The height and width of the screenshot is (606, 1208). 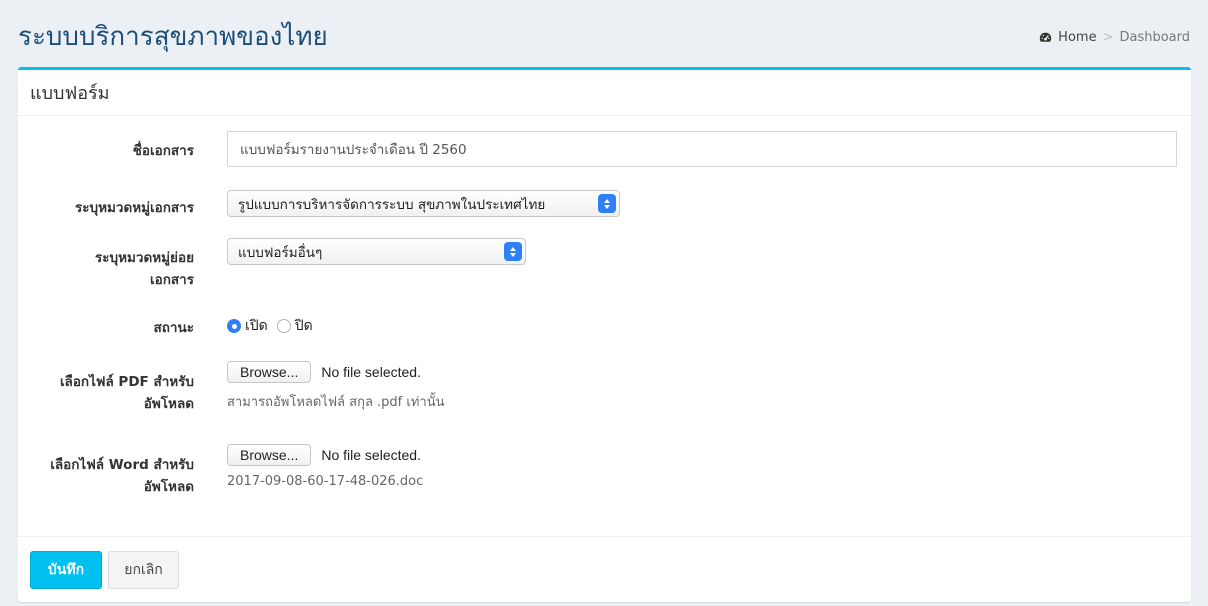 What do you see at coordinates (172, 280) in the screenshot?
I see `subcategory-label-line2: เอกสาร` at bounding box center [172, 280].